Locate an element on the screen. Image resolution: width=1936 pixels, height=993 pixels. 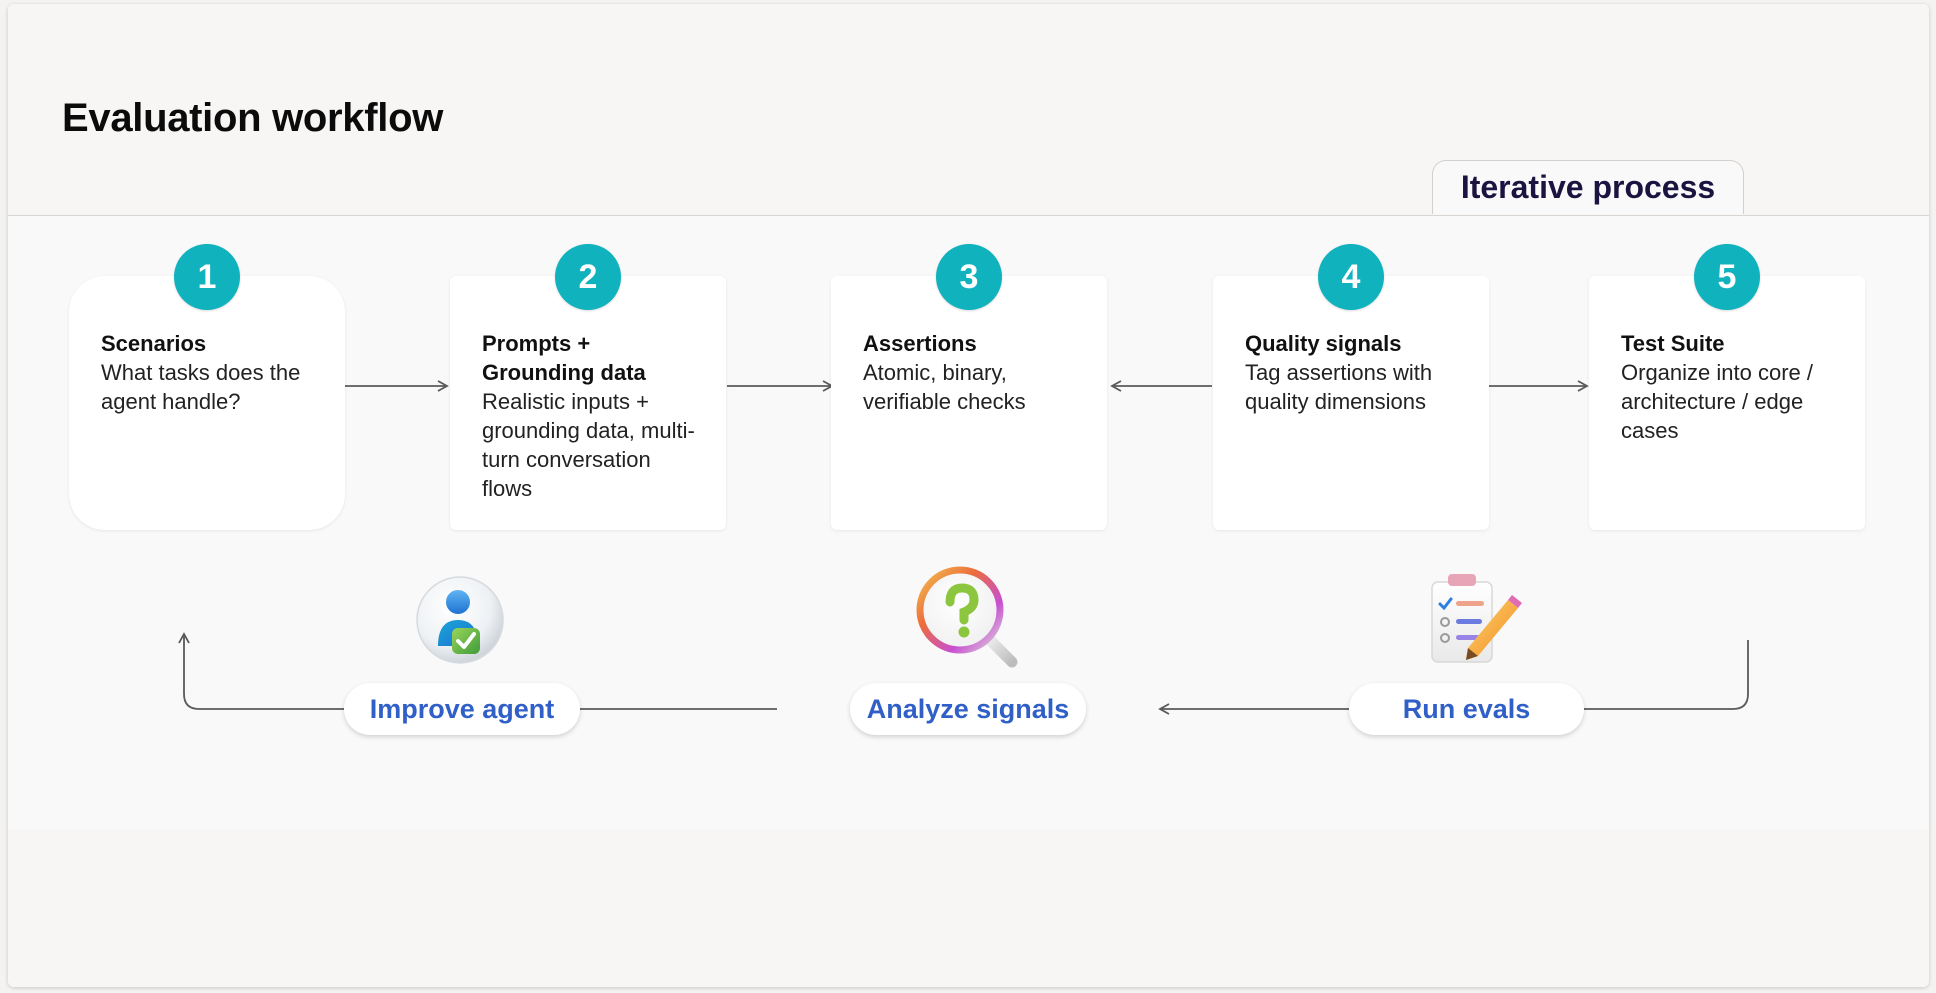
step-number-badge: 5 is located at coordinates (1727, 277).